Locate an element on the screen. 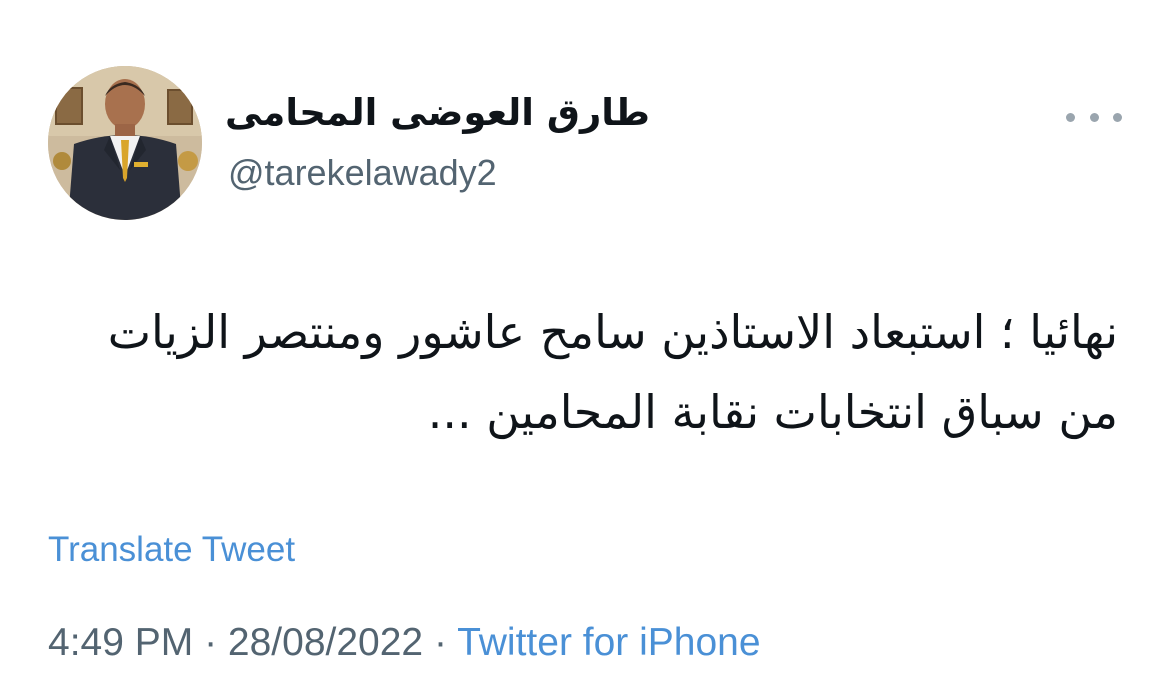 Image resolution: width=1170 pixels, height=688 pixels. more-options-icon is located at coordinates (1094, 117).